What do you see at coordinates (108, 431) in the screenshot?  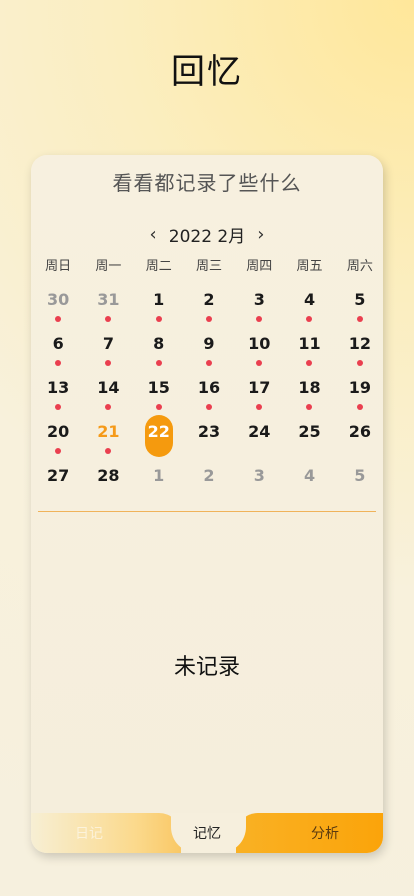 I see `day-number: 21` at bounding box center [108, 431].